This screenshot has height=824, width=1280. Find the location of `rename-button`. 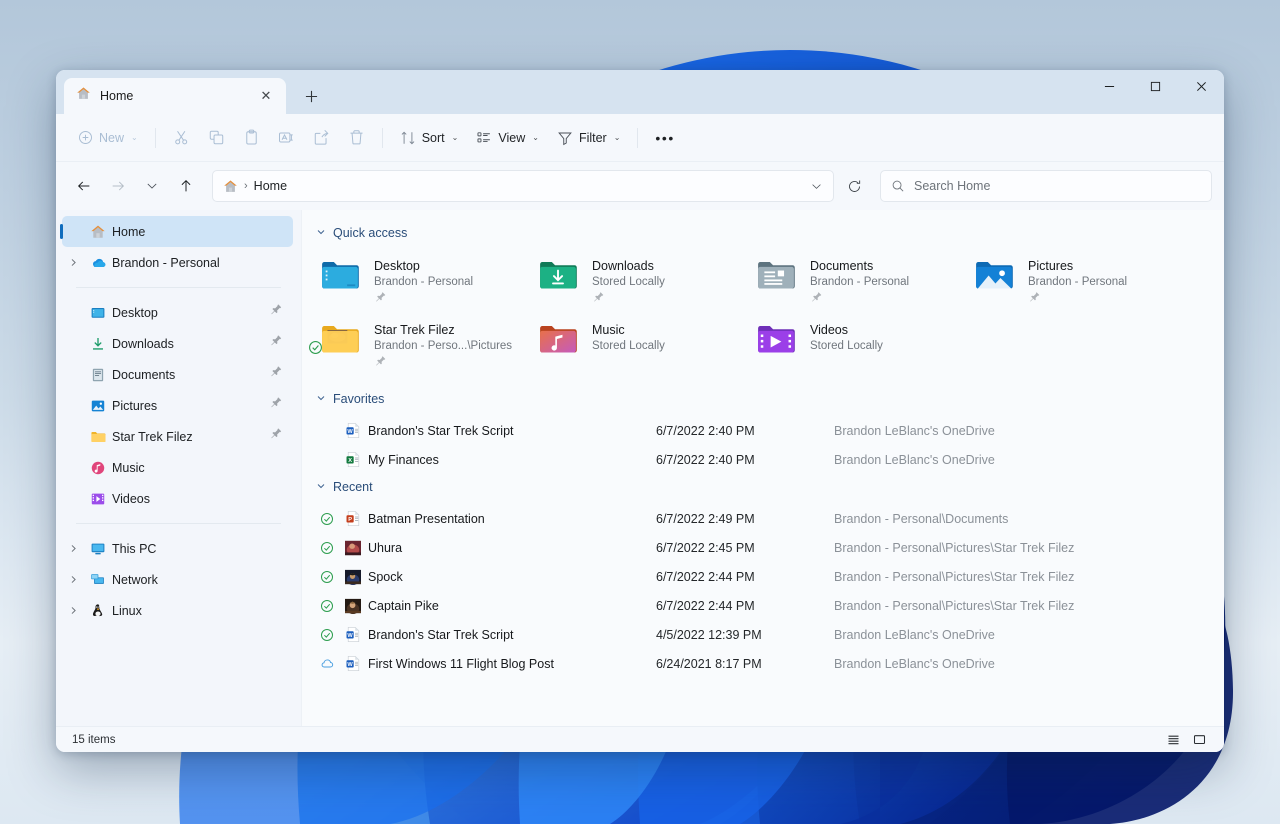

rename-button is located at coordinates (286, 138).